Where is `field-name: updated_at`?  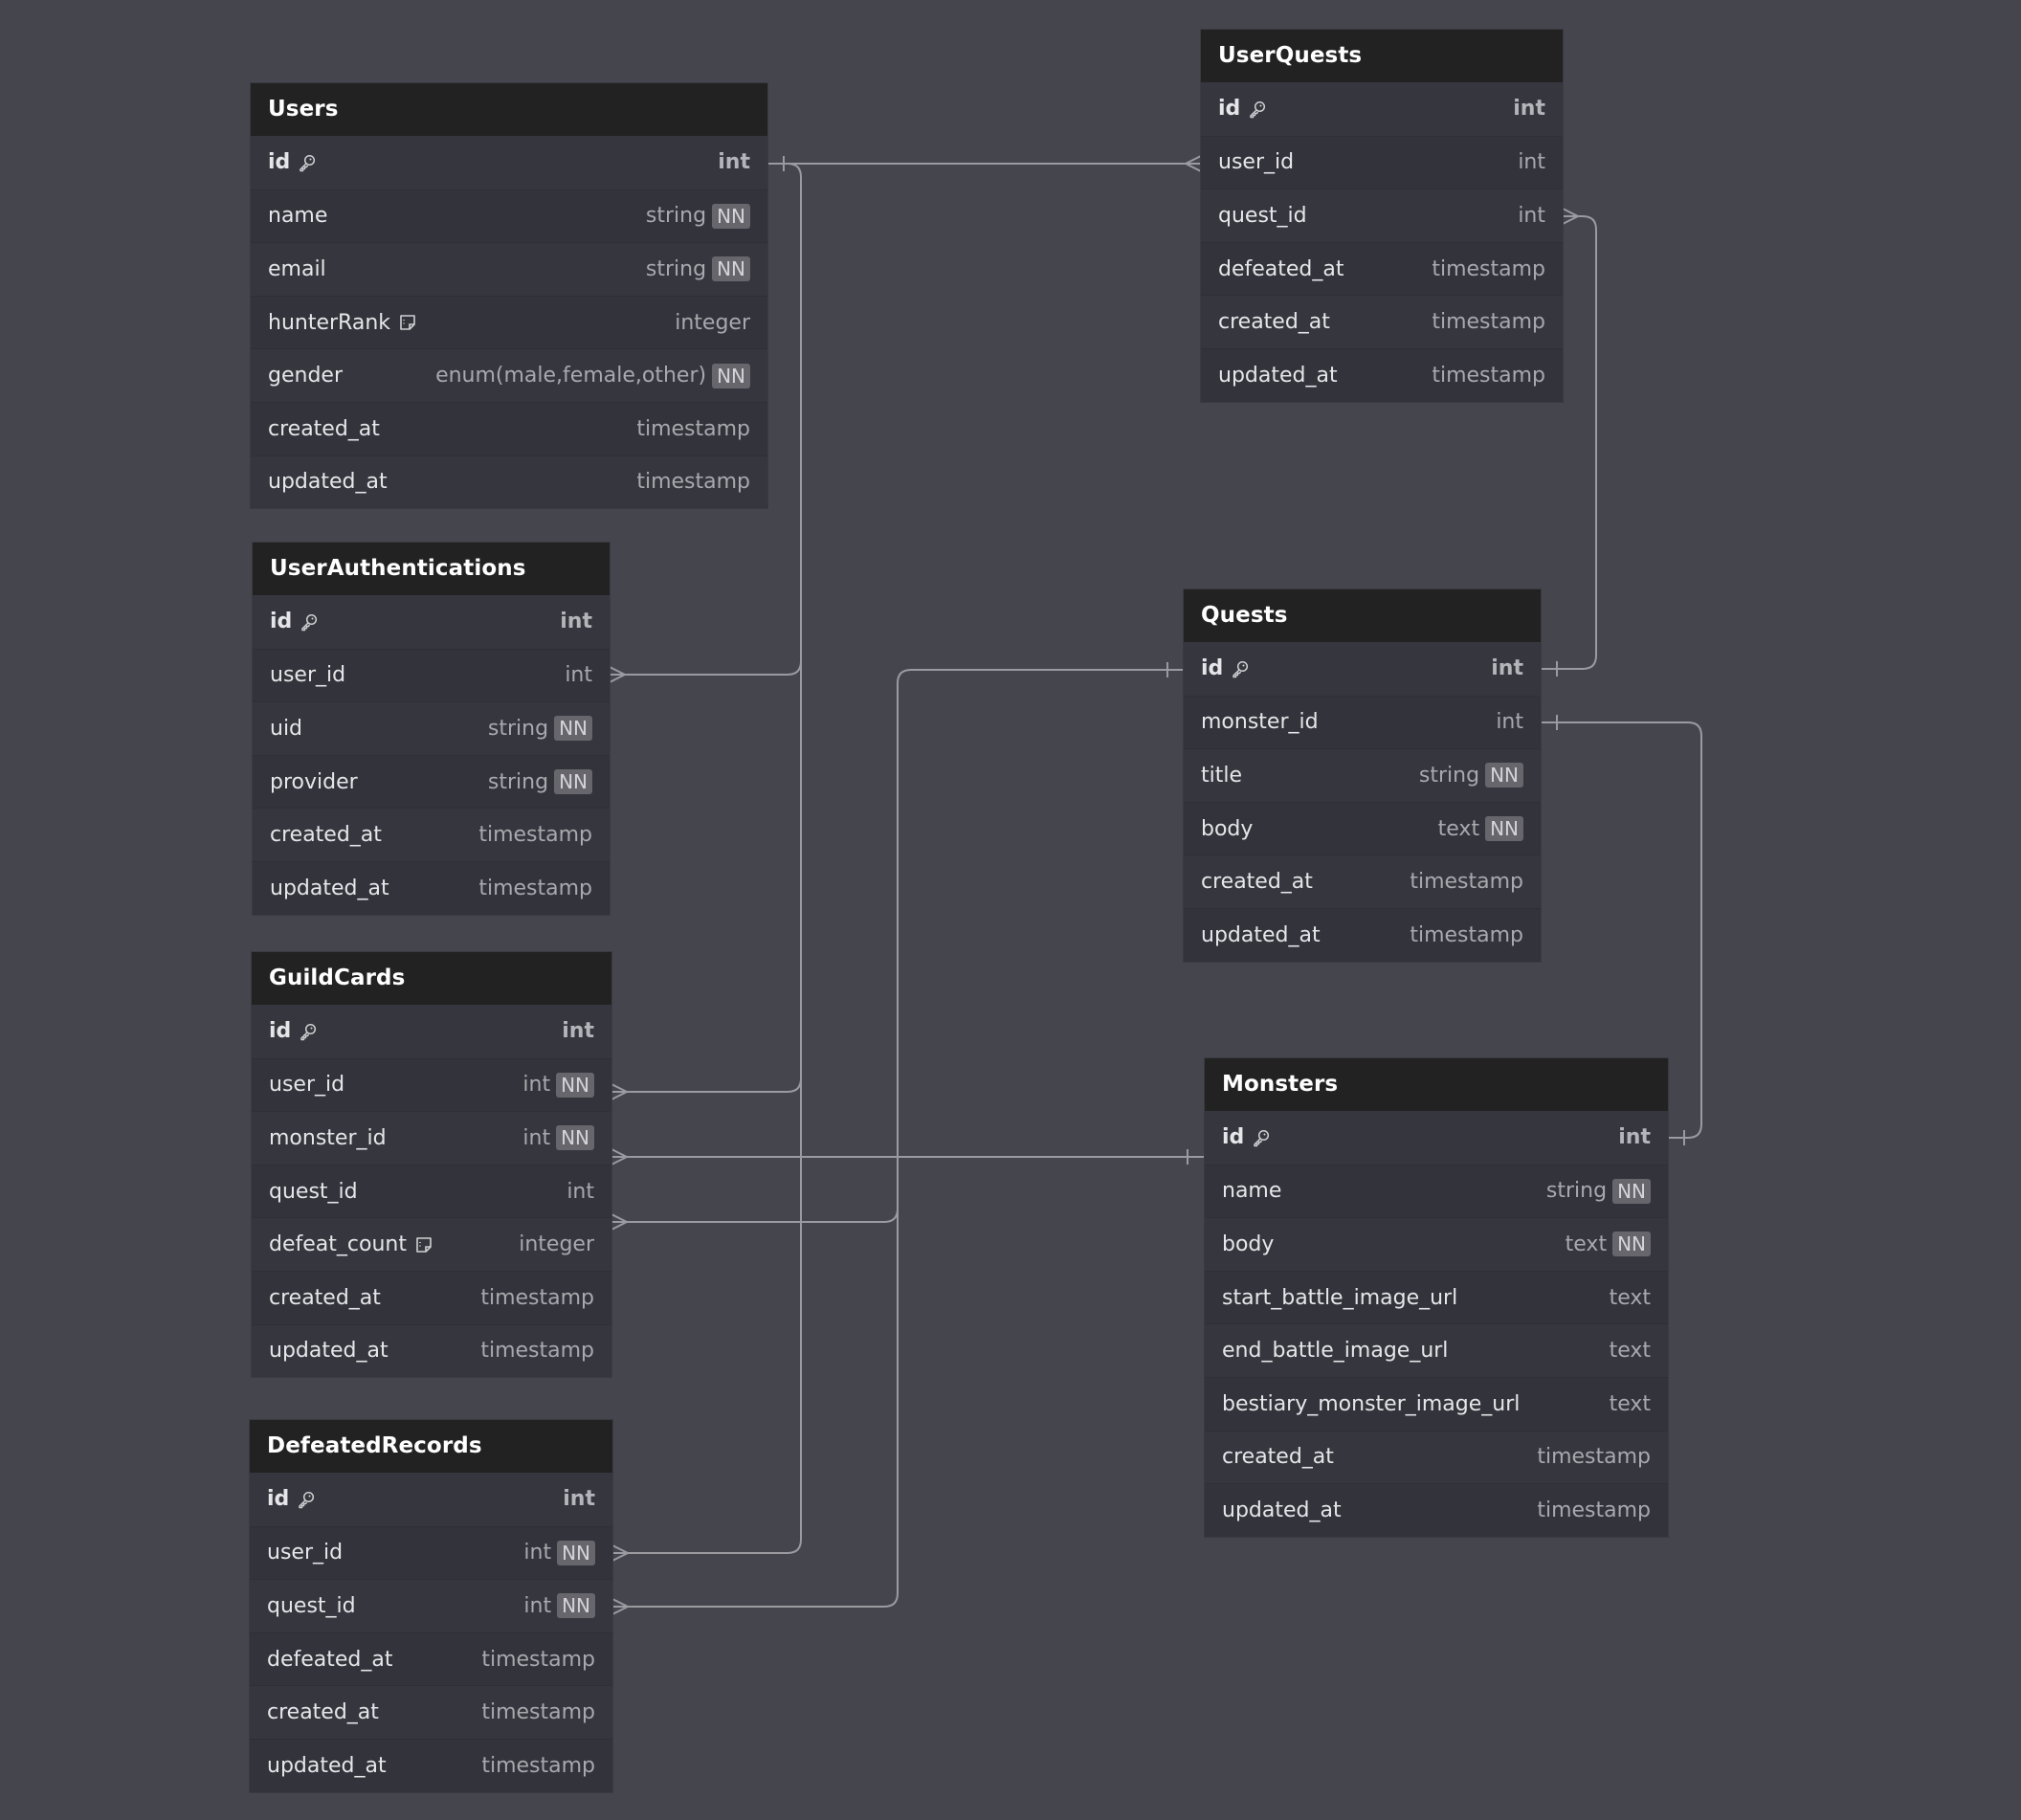 field-name: updated_at is located at coordinates (330, 888).